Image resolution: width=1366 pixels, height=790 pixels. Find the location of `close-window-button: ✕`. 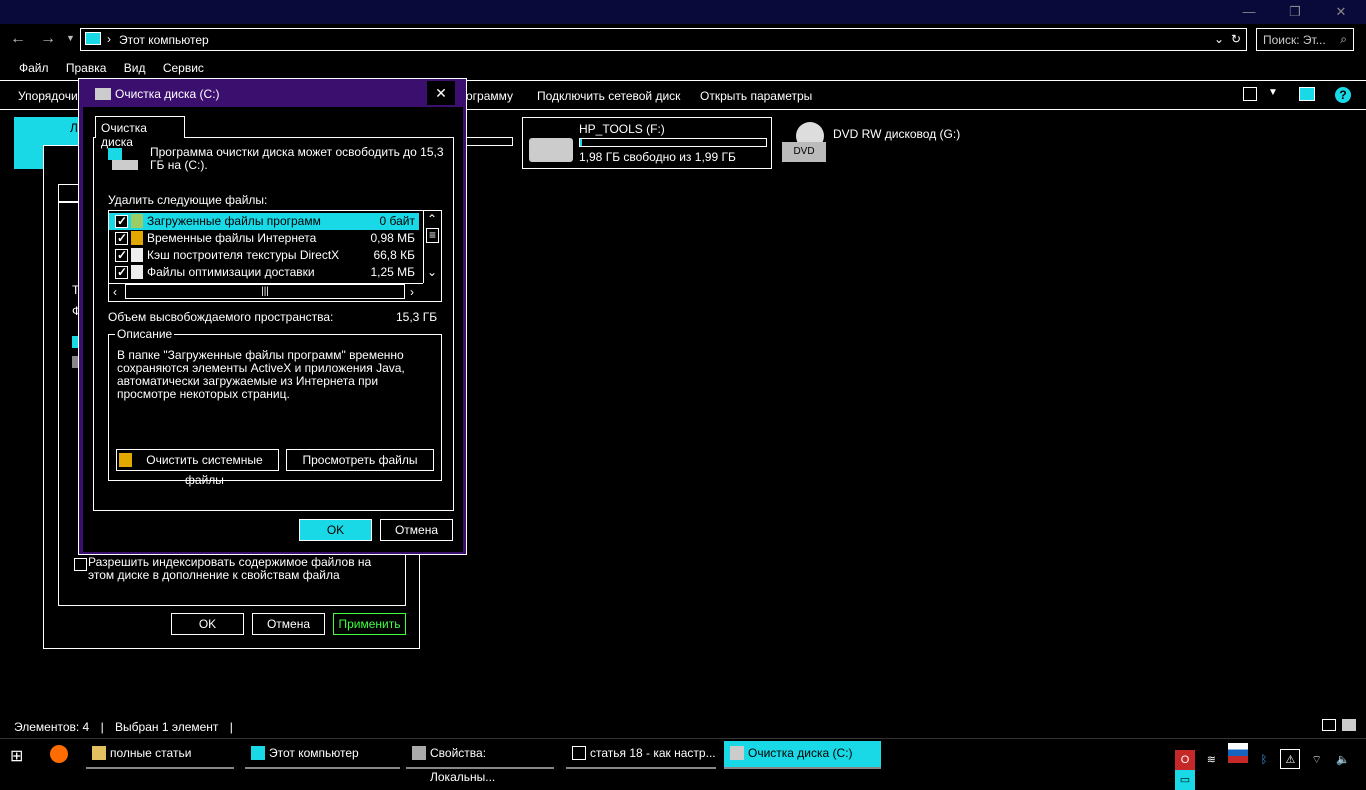

close-window-button: ✕ is located at coordinates (1341, 12).